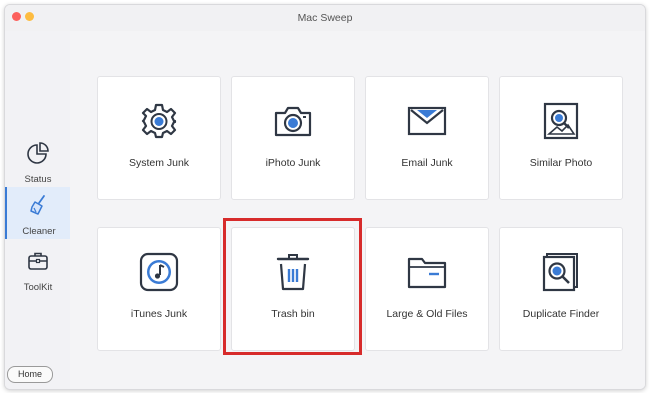 The image size is (650, 393). I want to click on card-duplicate-finder: Duplicate Finder, so click(561, 289).